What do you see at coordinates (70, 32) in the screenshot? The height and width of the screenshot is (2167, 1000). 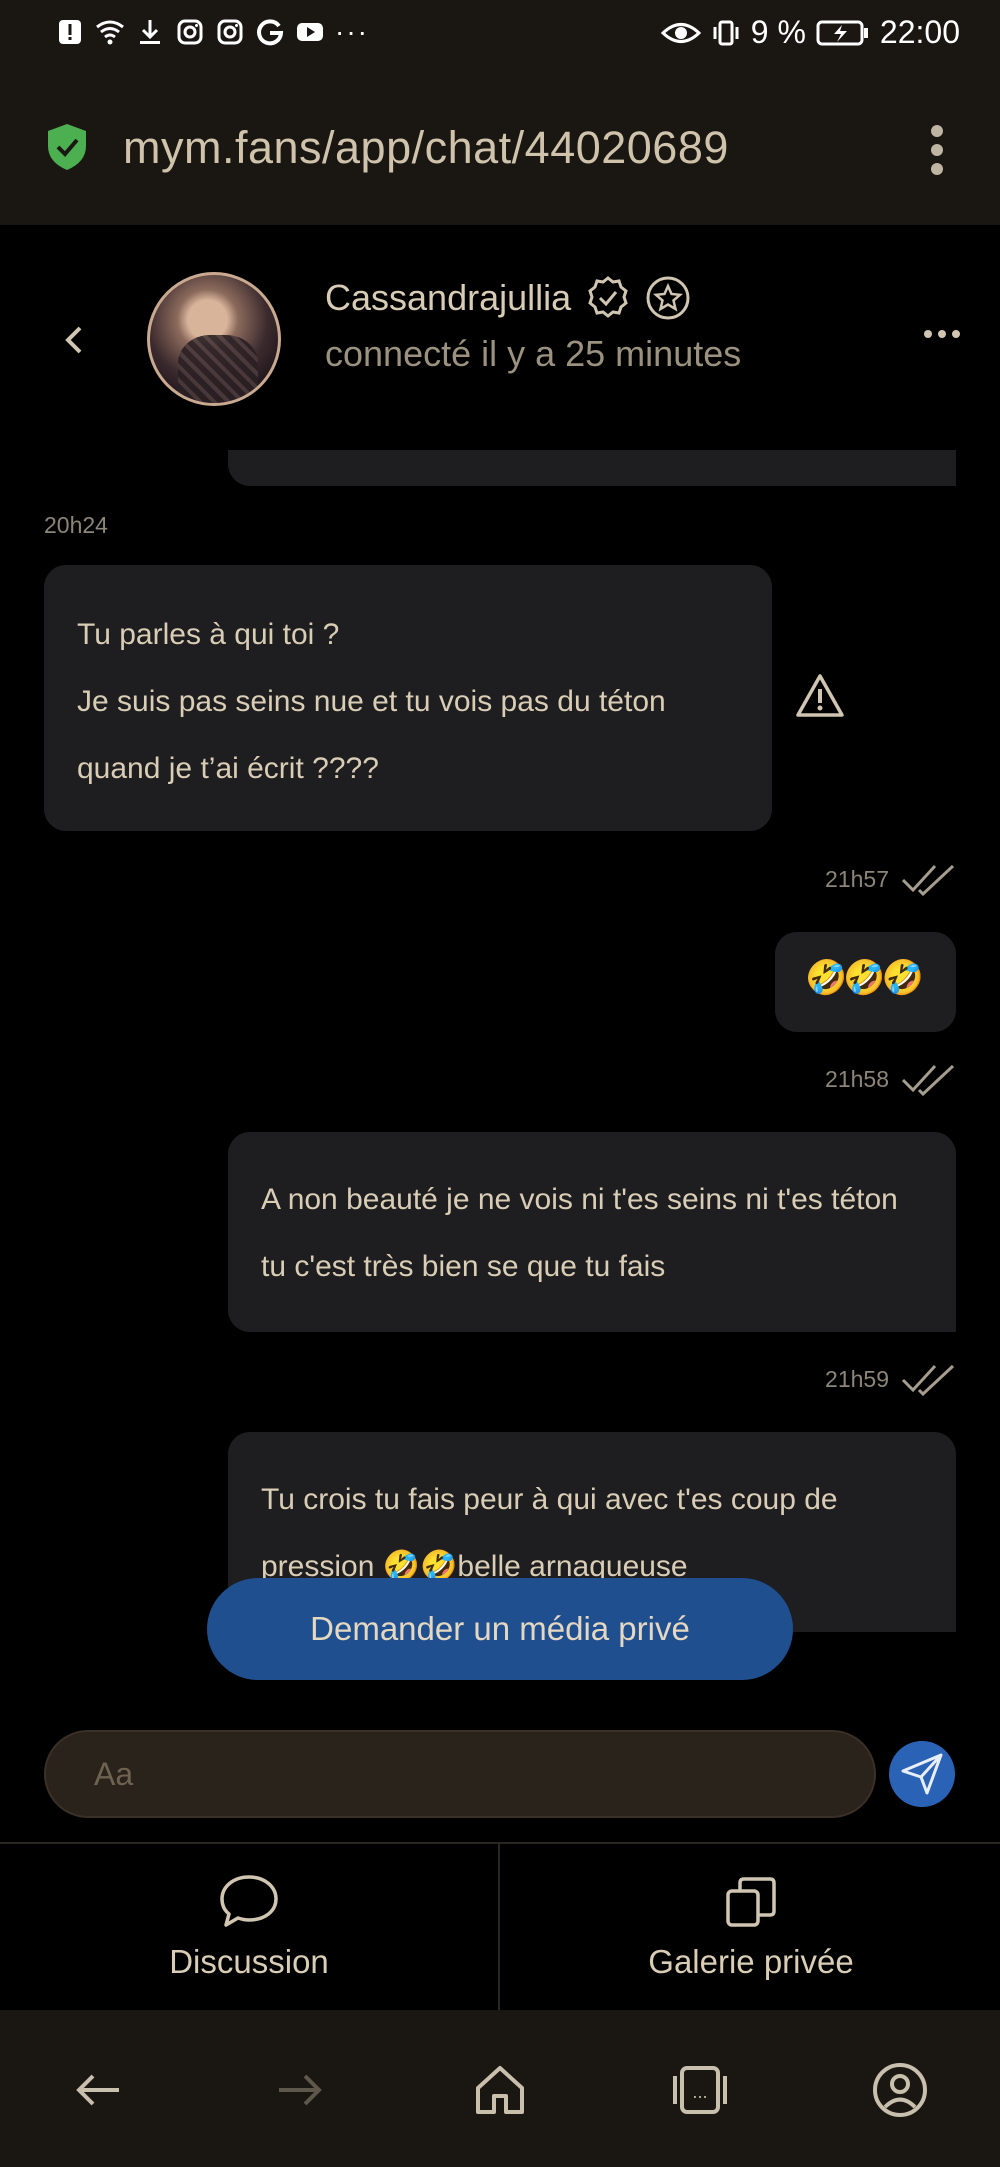 I see `alert-icon` at bounding box center [70, 32].